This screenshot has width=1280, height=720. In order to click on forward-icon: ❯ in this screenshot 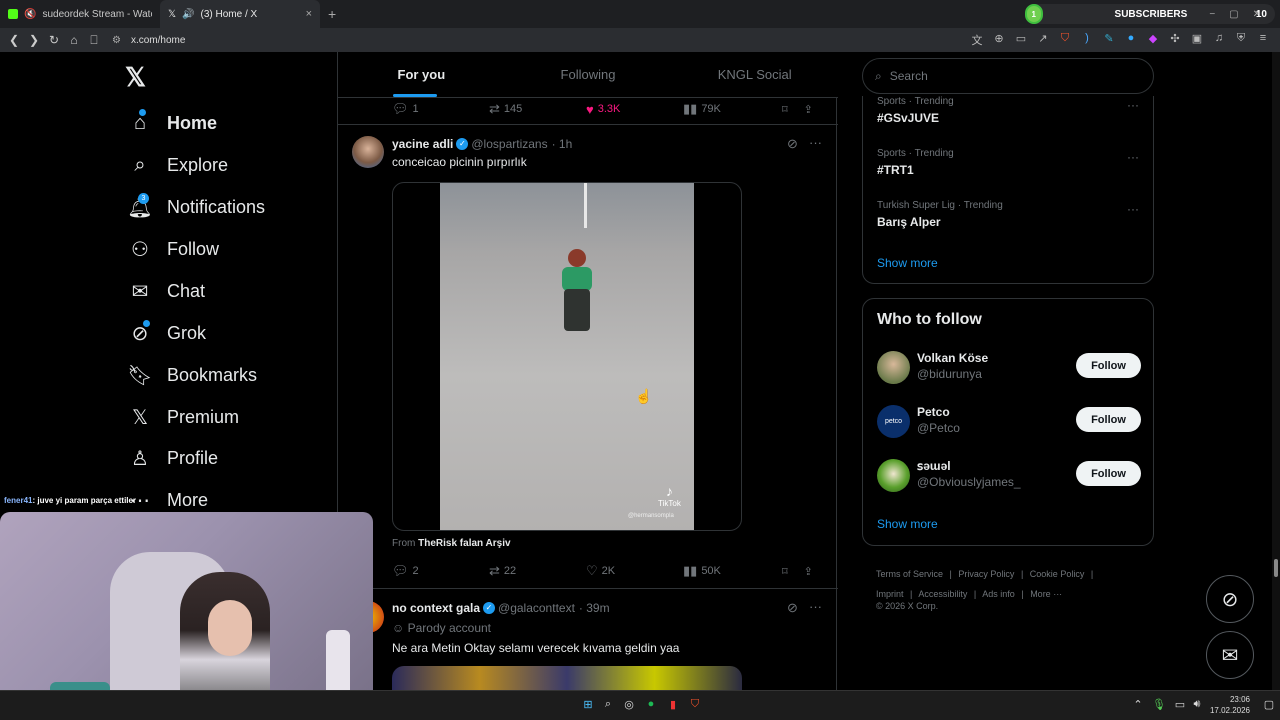, I will do `click(34, 40)`.